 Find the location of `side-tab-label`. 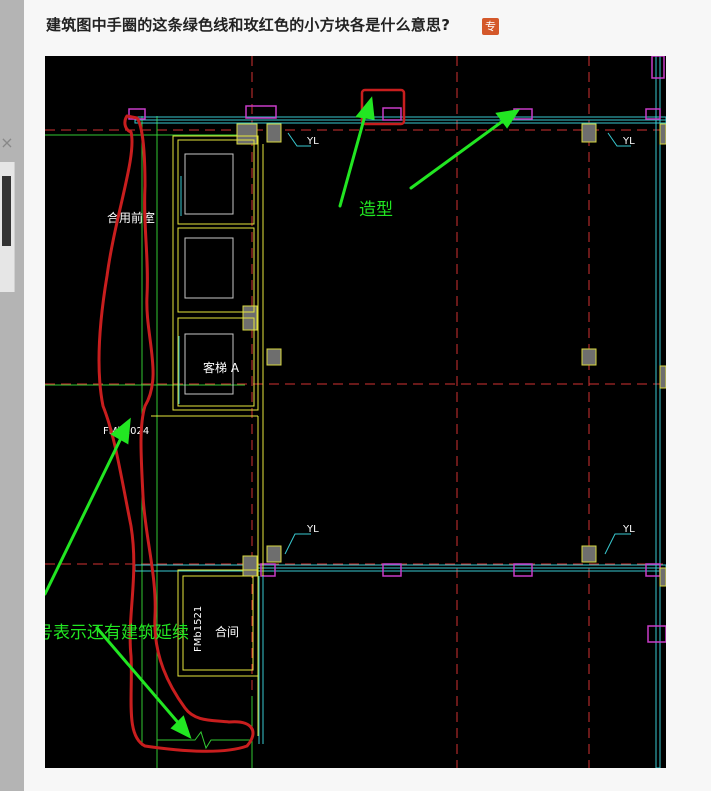

side-tab-label is located at coordinates (6, 211).